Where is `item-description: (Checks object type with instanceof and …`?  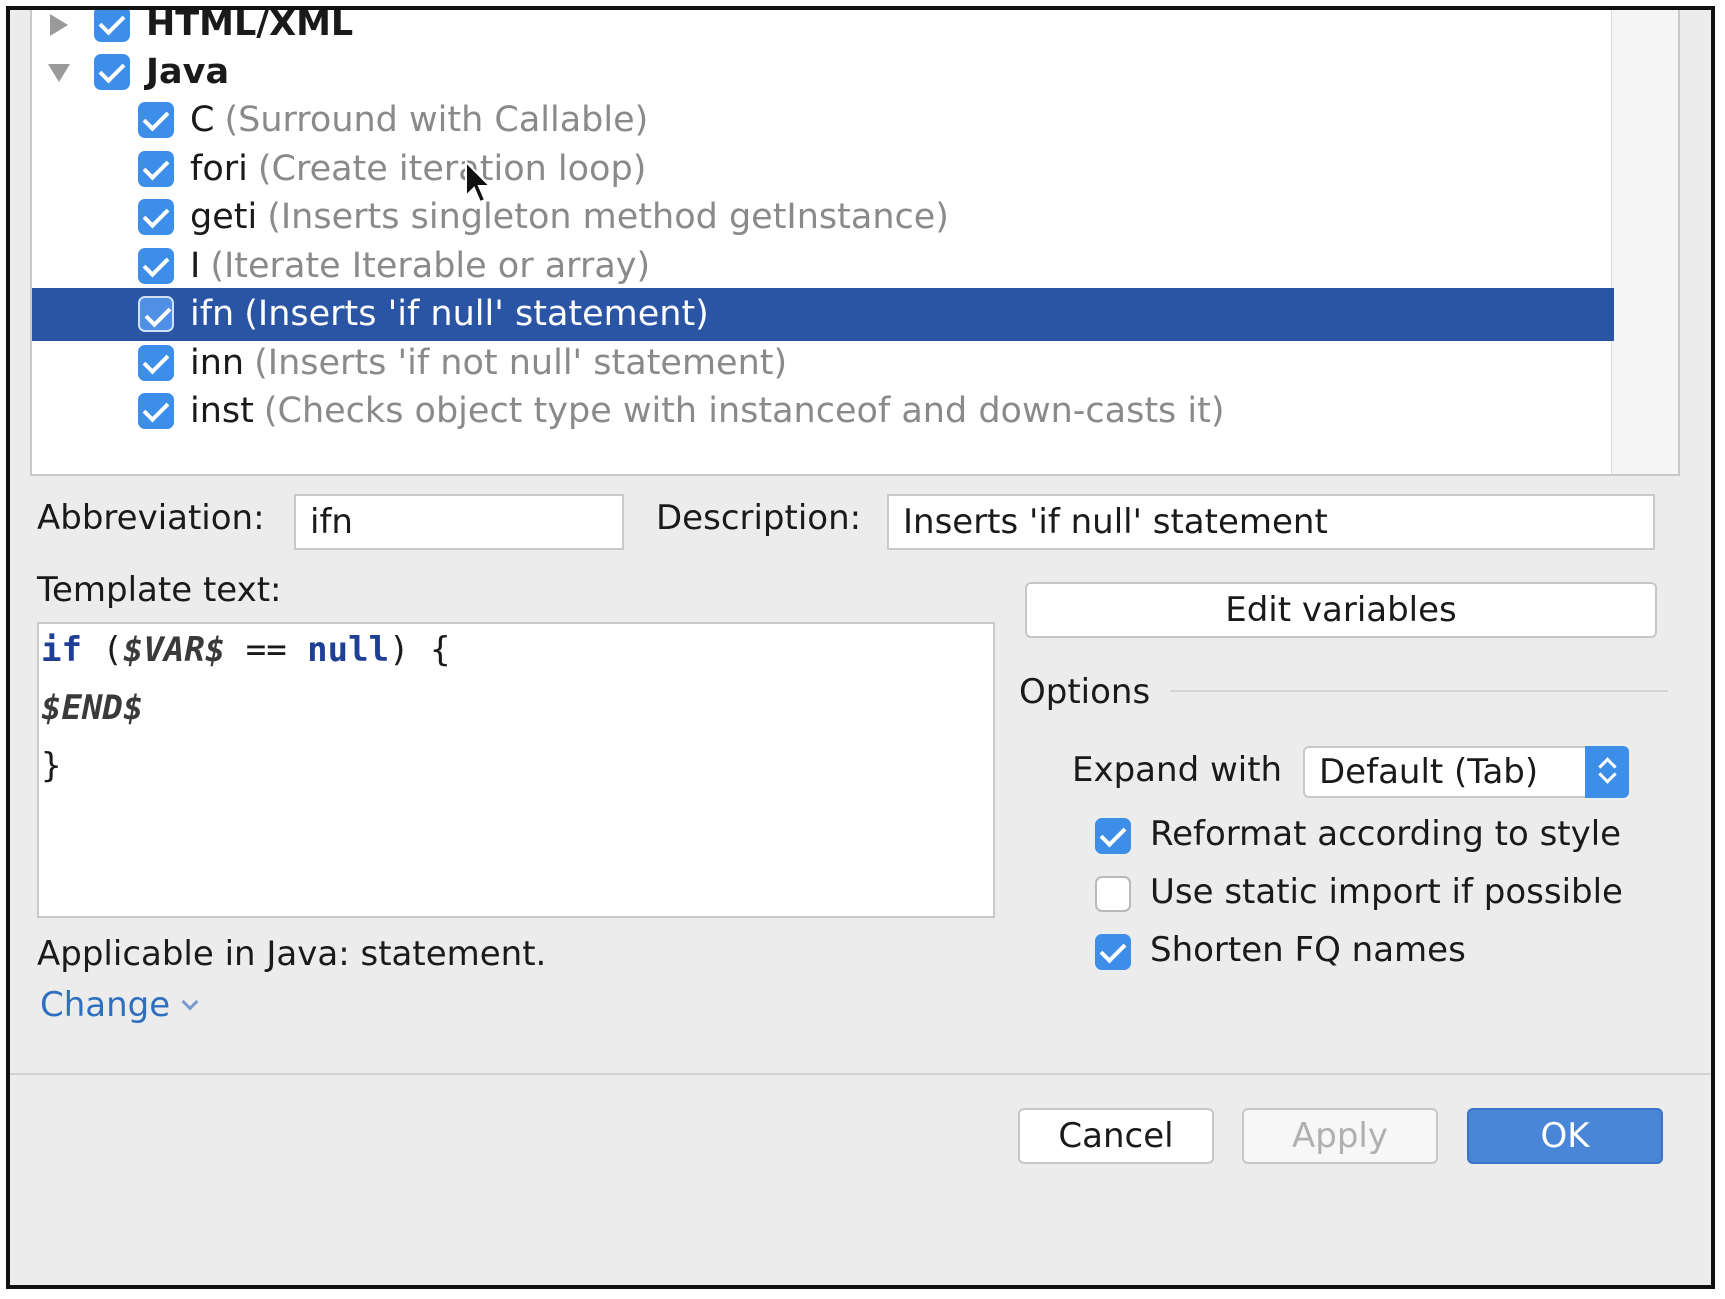 item-description: (Checks object type with instanceof and … is located at coordinates (744, 411).